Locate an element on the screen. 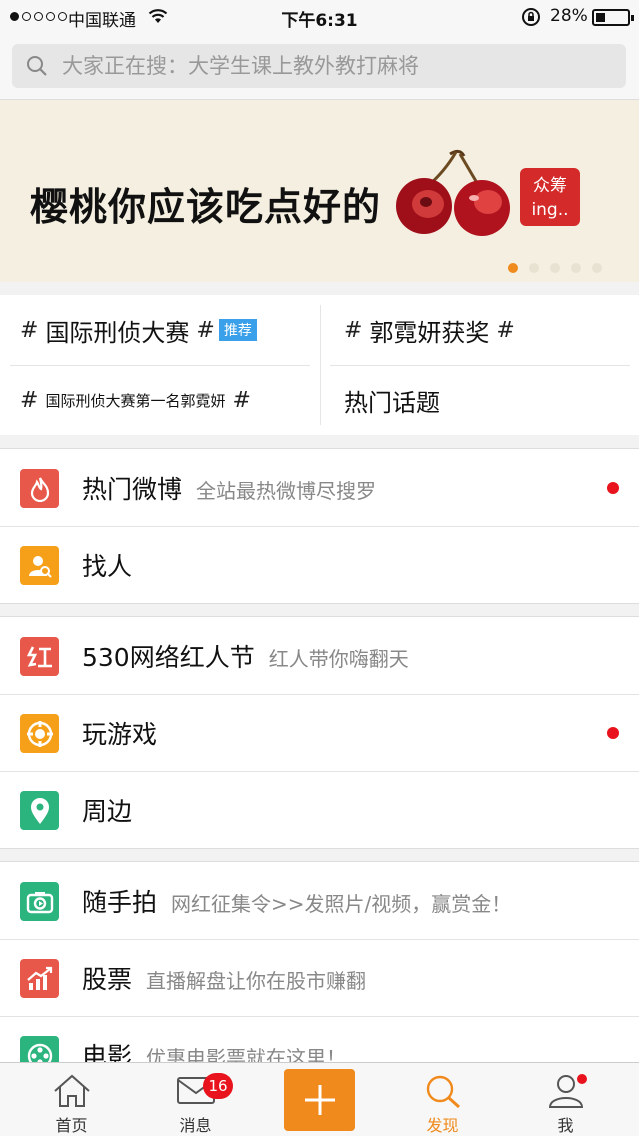 The width and height of the screenshot is (639, 1136). plus-icon is located at coordinates (319, 1100).